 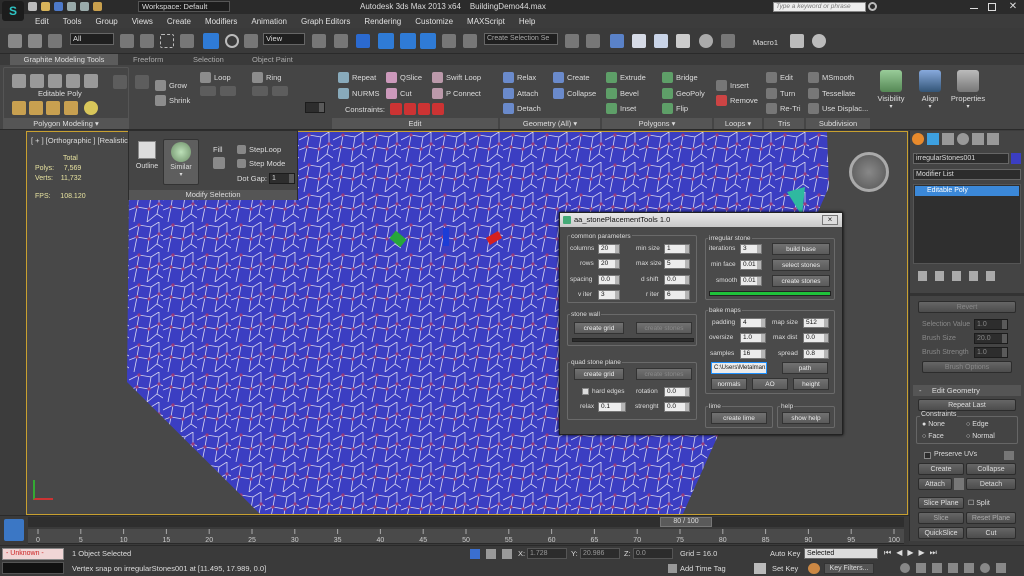 What do you see at coordinates (621, 108) in the screenshot?
I see `inset-button: Inset` at bounding box center [621, 108].